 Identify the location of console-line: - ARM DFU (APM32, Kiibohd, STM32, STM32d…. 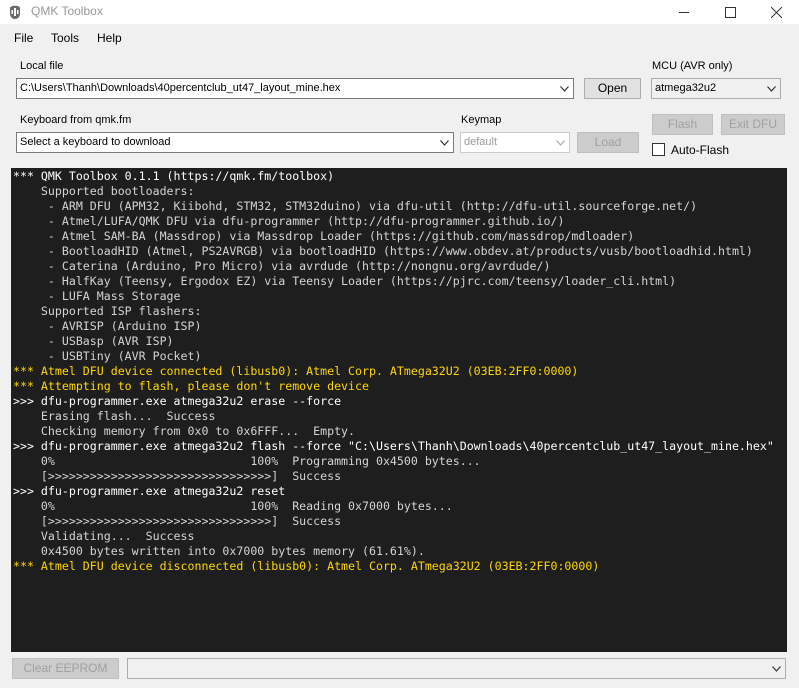
(355, 206).